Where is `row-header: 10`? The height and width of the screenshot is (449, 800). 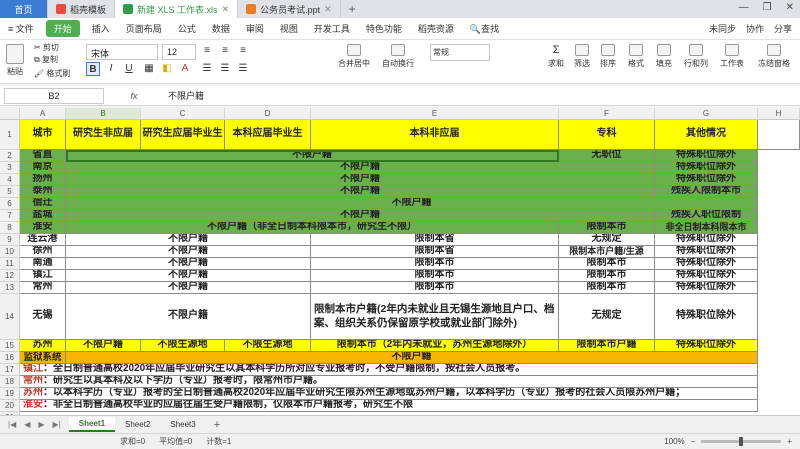 row-header: 10 is located at coordinates (10, 252).